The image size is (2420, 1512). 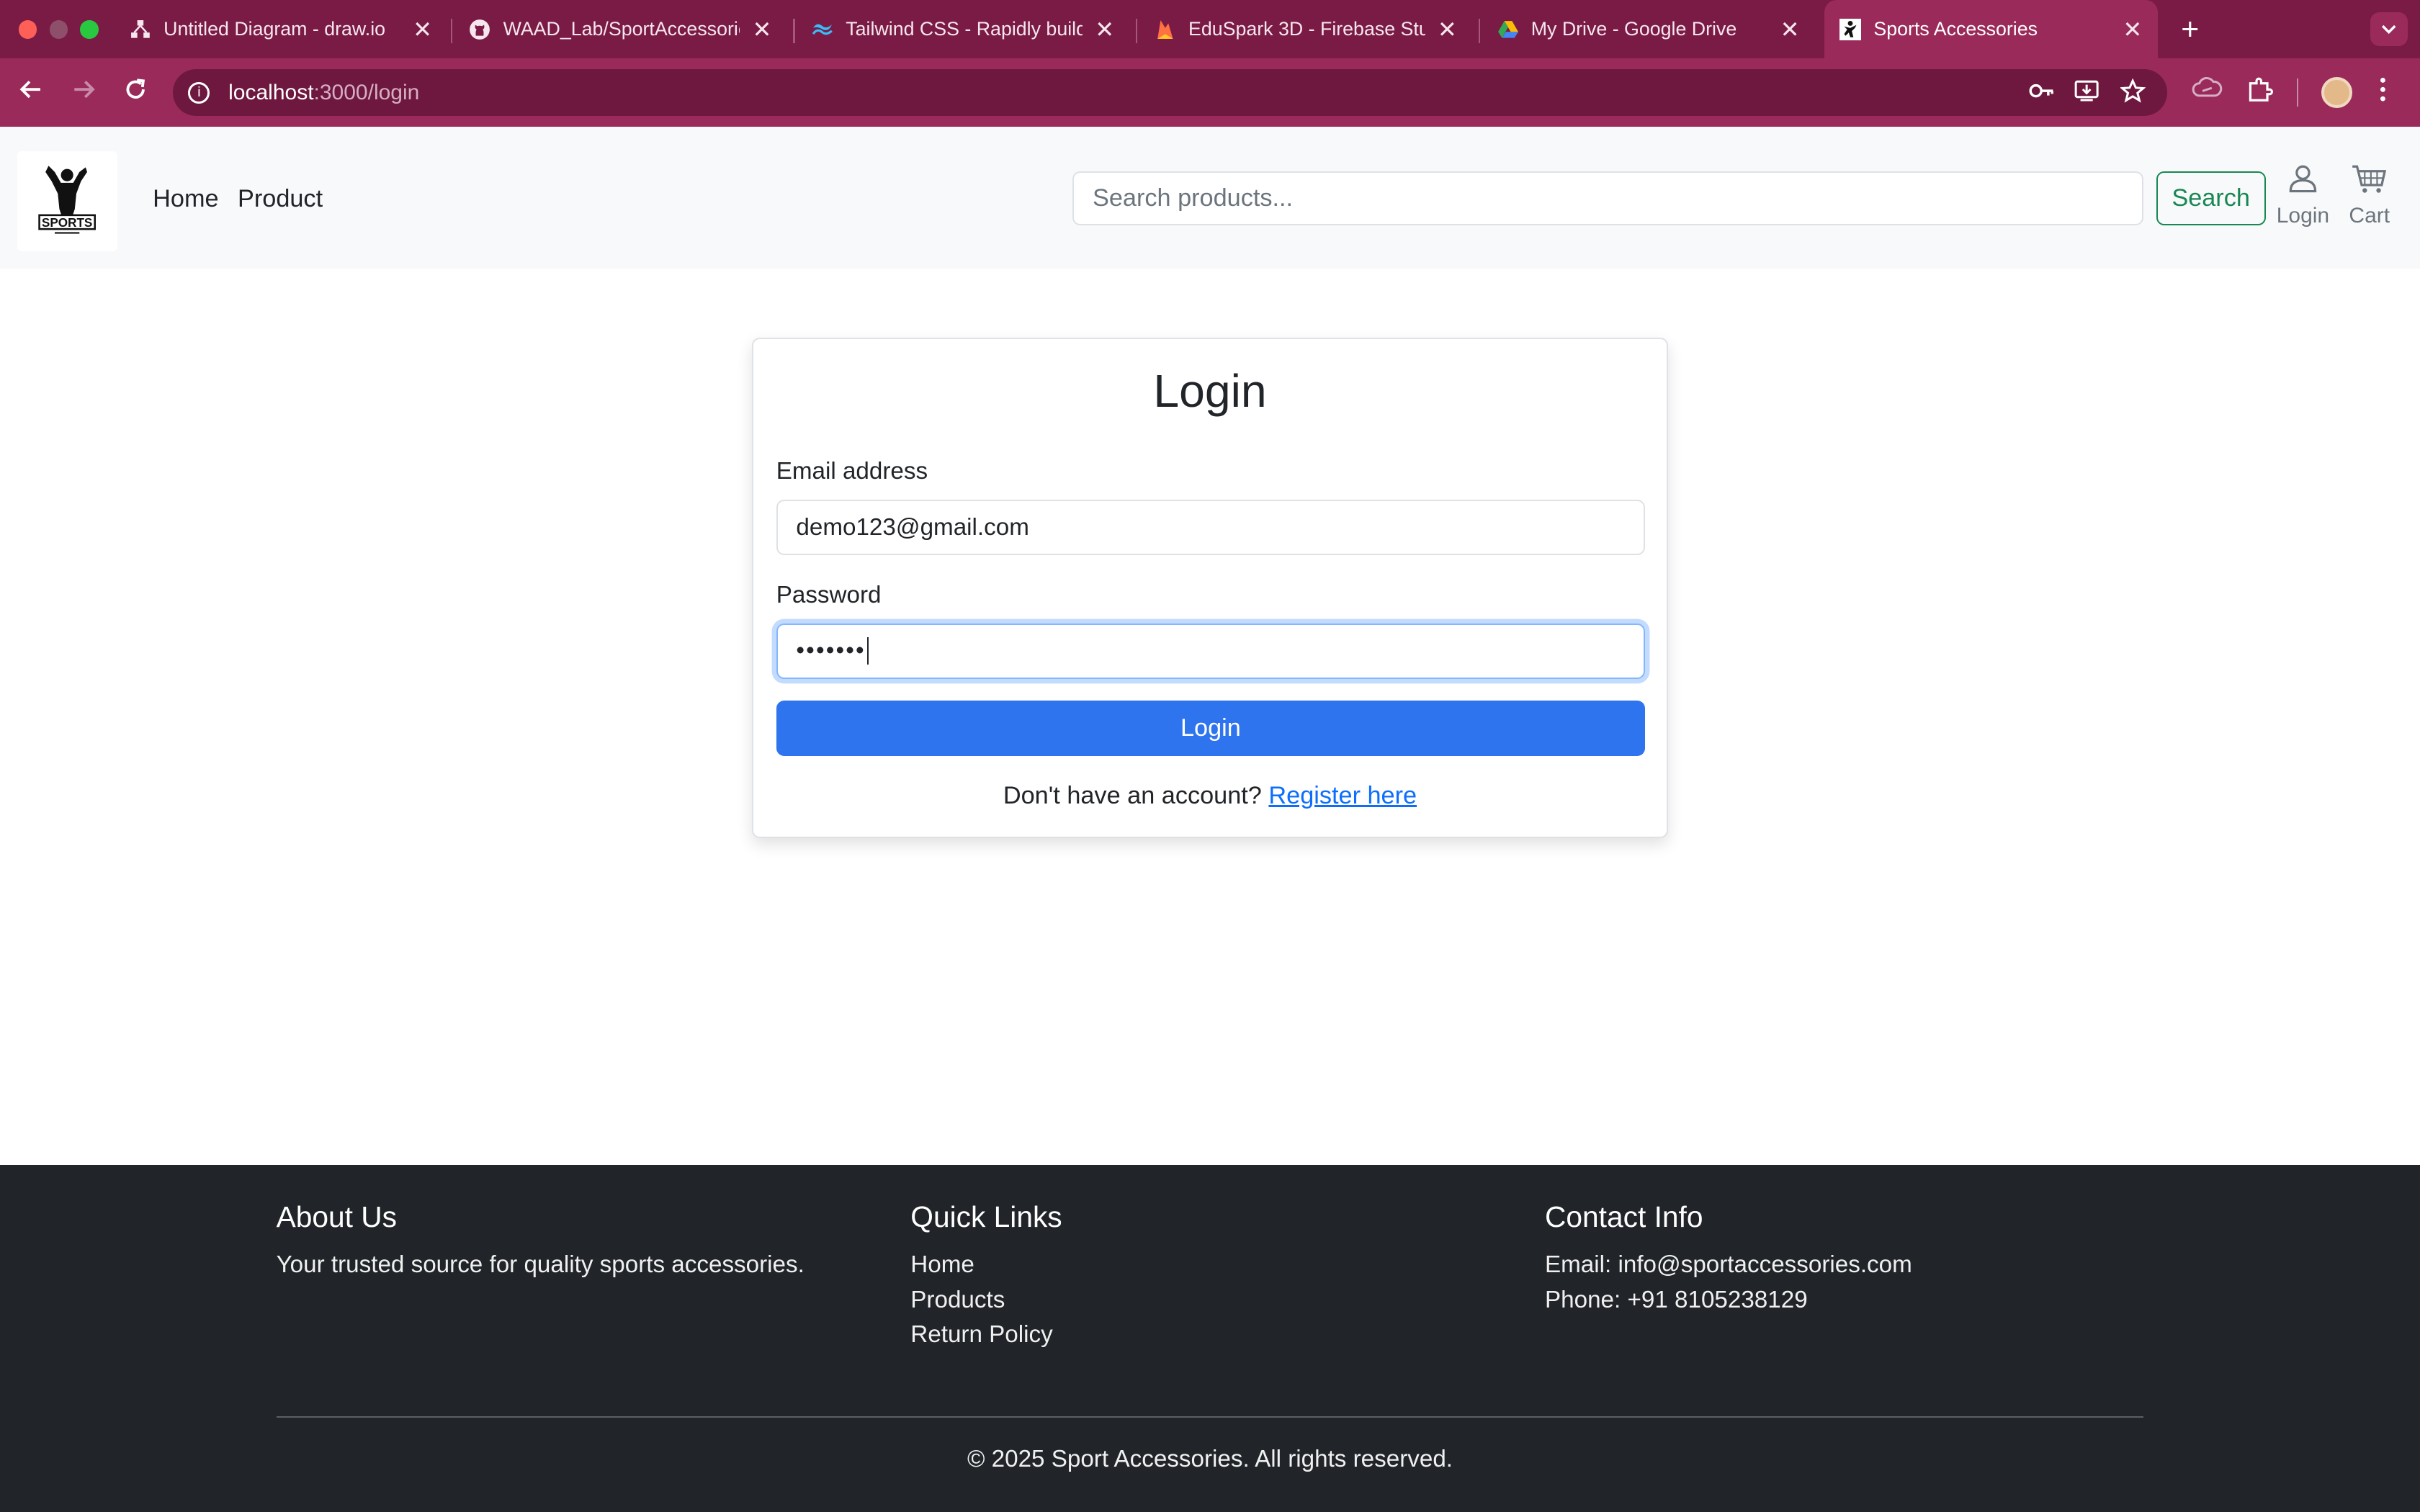 I want to click on login-submit-button: Login, so click(x=1211, y=728).